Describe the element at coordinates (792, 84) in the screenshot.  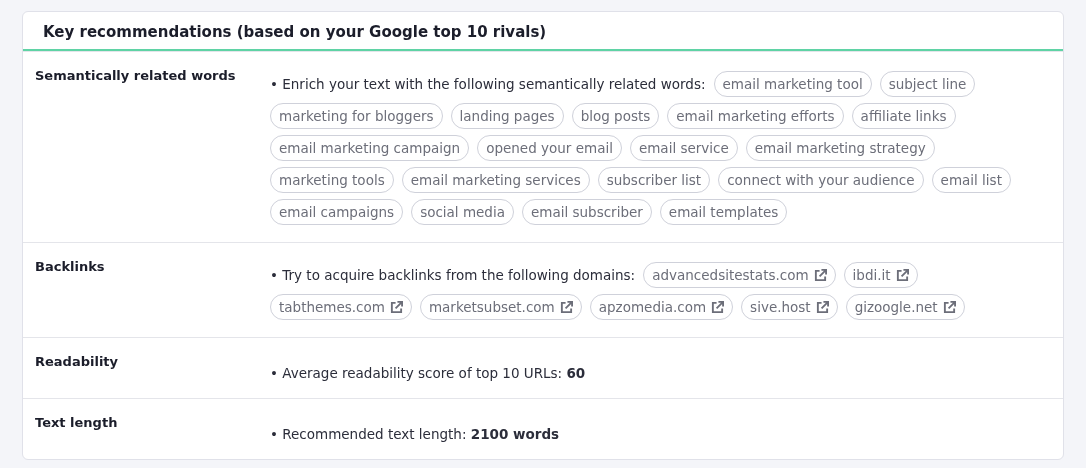
I see `keyword-tag: email marketing tool` at that location.